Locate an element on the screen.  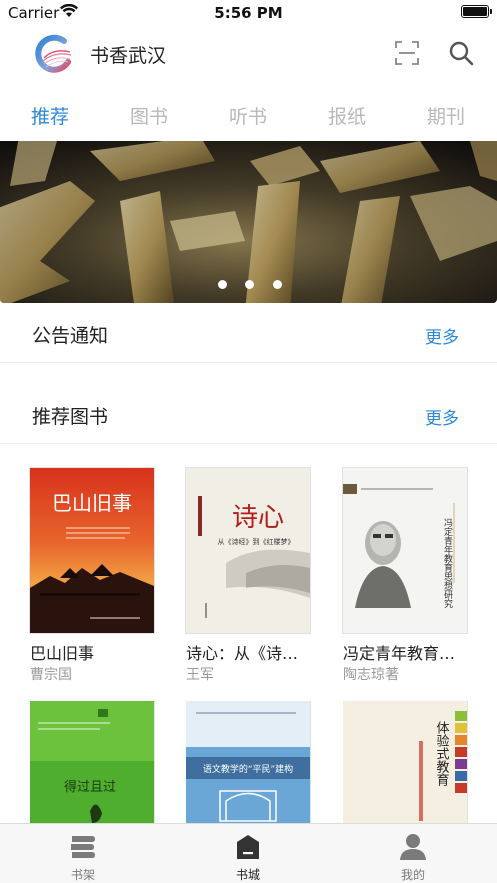
cover-title: 冯定青年教育思想研究 is located at coordinates (447, 563).